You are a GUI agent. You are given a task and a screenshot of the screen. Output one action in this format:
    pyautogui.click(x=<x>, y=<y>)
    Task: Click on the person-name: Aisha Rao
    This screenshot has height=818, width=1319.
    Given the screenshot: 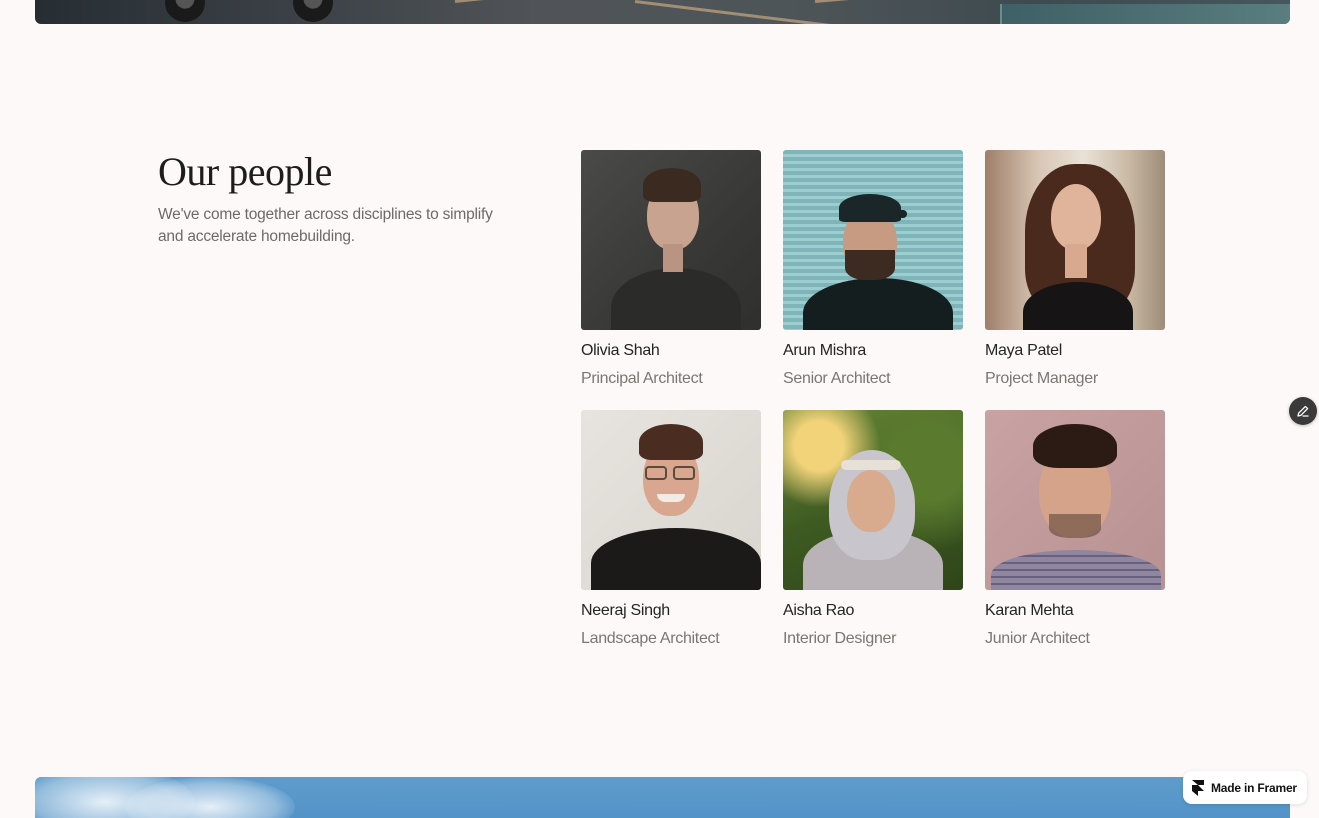 What is the action you would take?
    pyautogui.click(x=819, y=610)
    